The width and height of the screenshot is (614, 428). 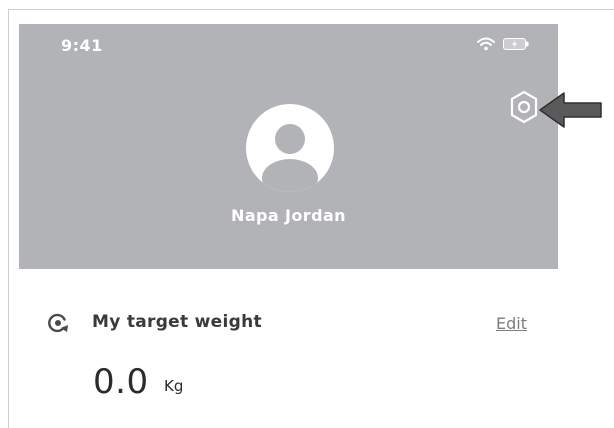 What do you see at coordinates (516, 44) in the screenshot?
I see `battery-charging-icon` at bounding box center [516, 44].